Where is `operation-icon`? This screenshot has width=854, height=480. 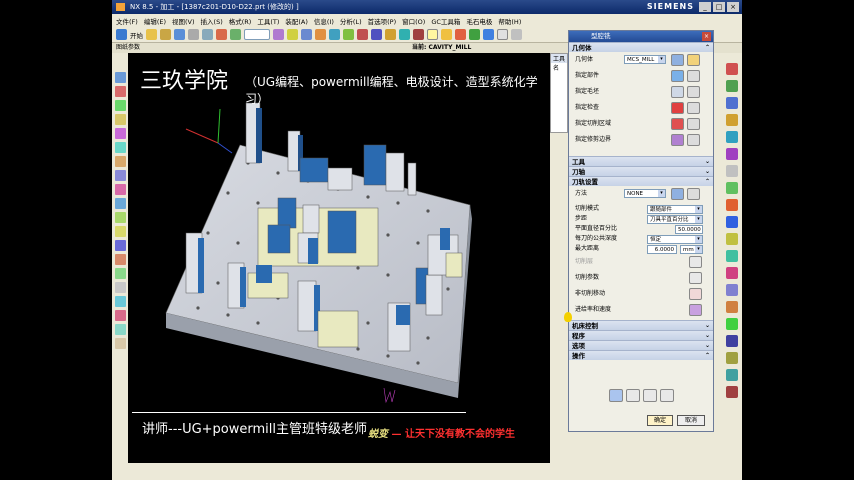 operation-icon is located at coordinates (120, 231).